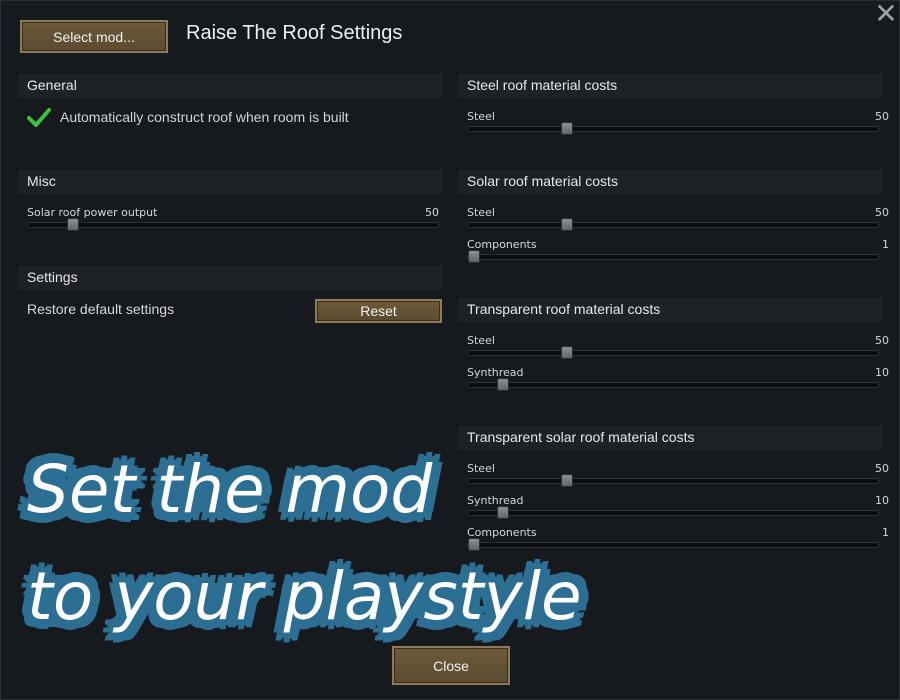 Image resolution: width=900 pixels, height=700 pixels. Describe the element at coordinates (882, 340) in the screenshot. I see `transparent-roof-steel-value: 50` at that location.